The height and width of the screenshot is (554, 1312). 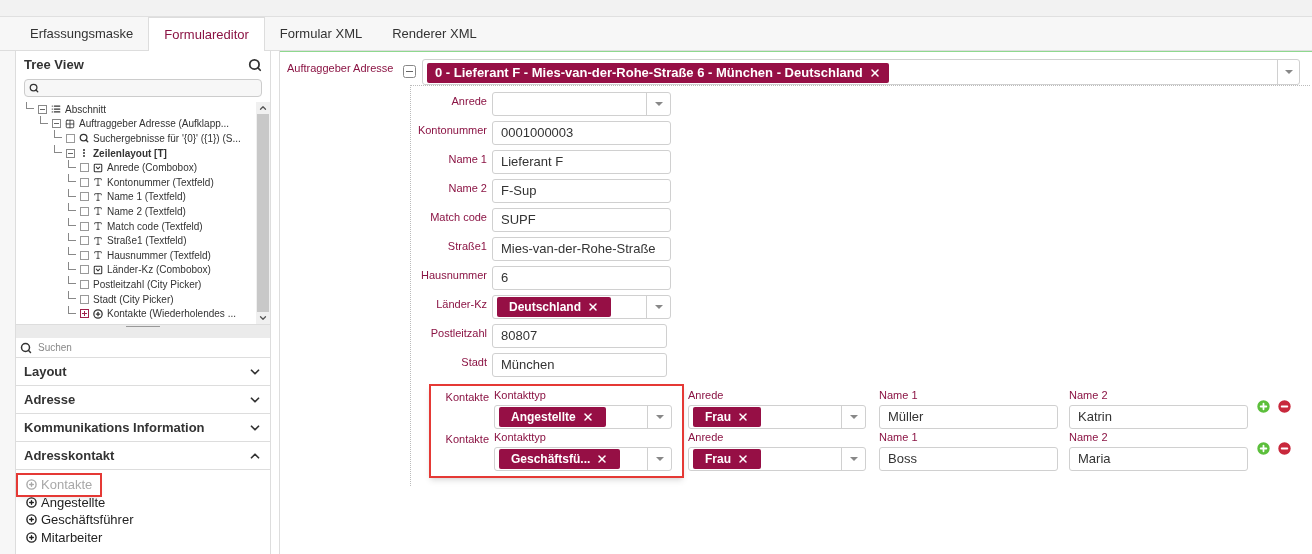 I want to click on combobox: 0 - Lieferant F - Mies-van-der-Rohe-Straße 6 - München - Deutschland, so click(x=861, y=72).